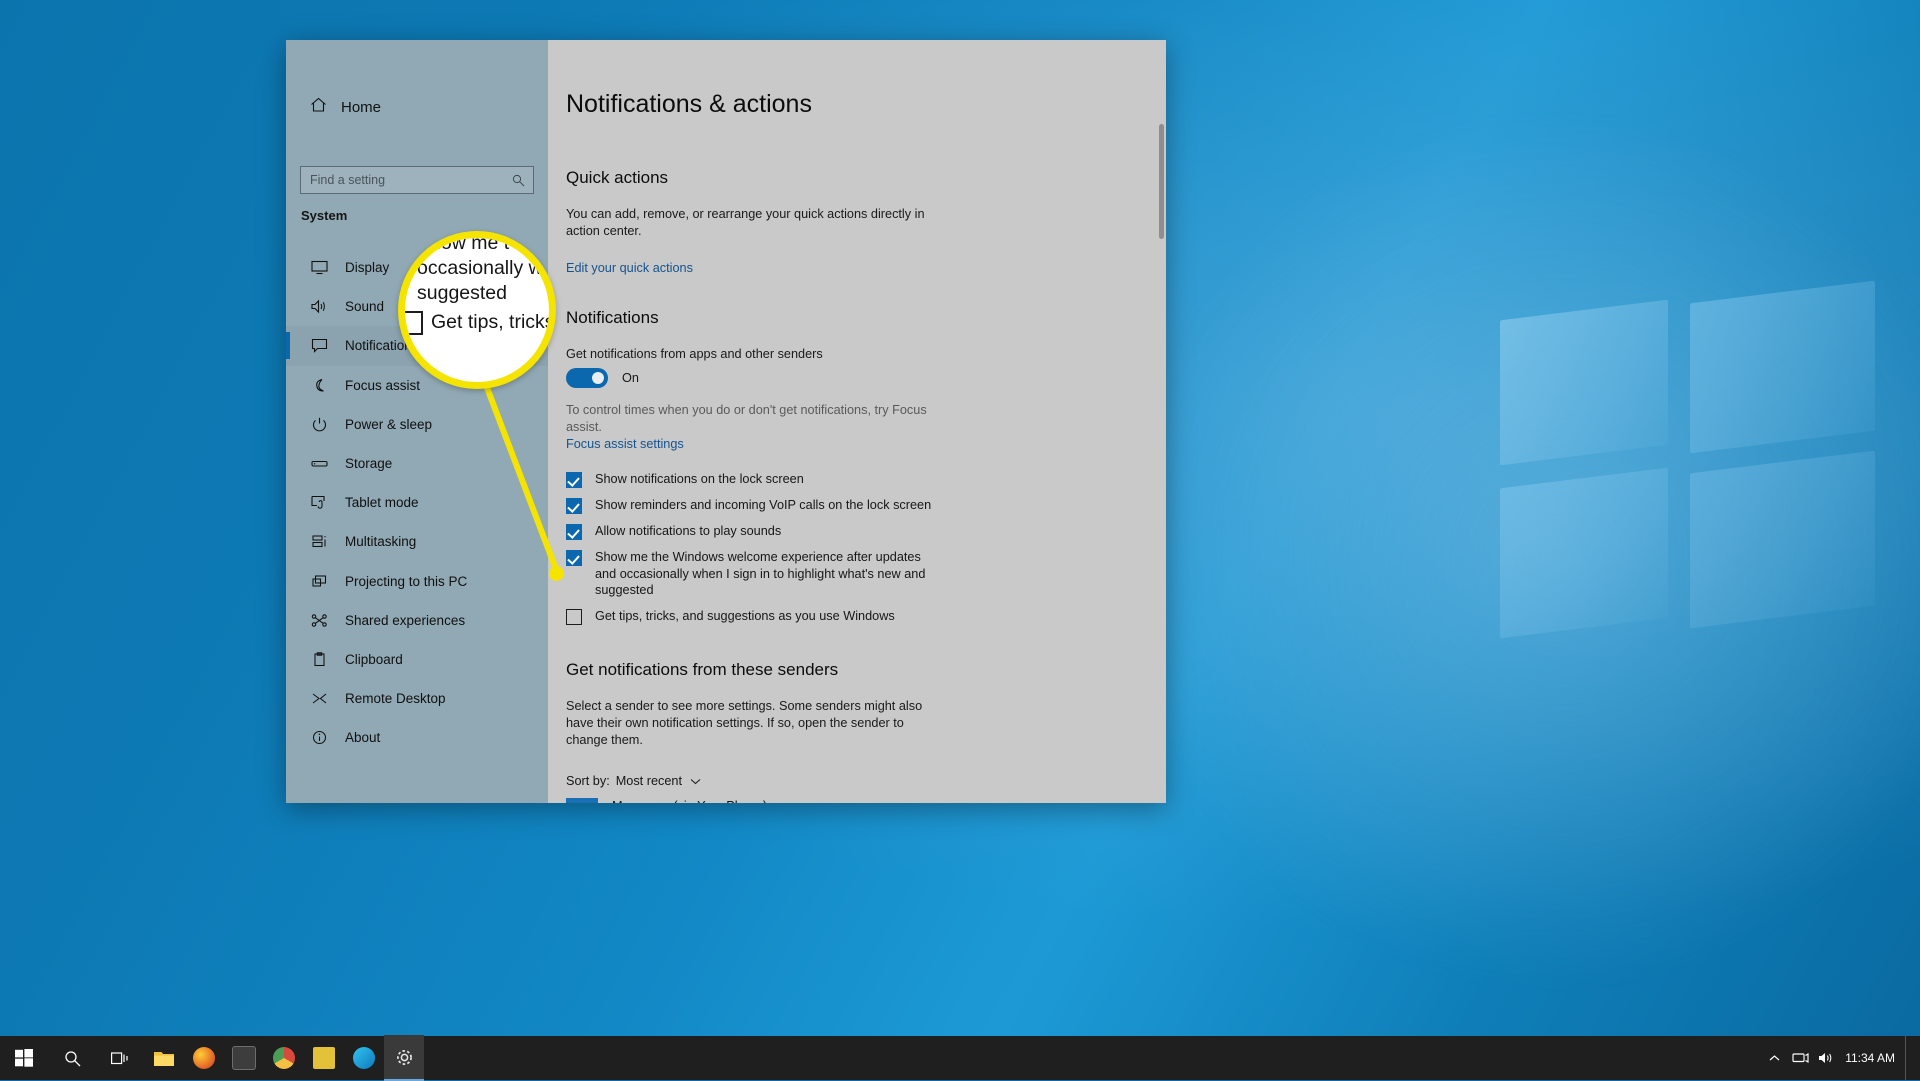  What do you see at coordinates (625, 444) in the screenshot?
I see `focus-assist-settings-link: Focus assist settings` at bounding box center [625, 444].